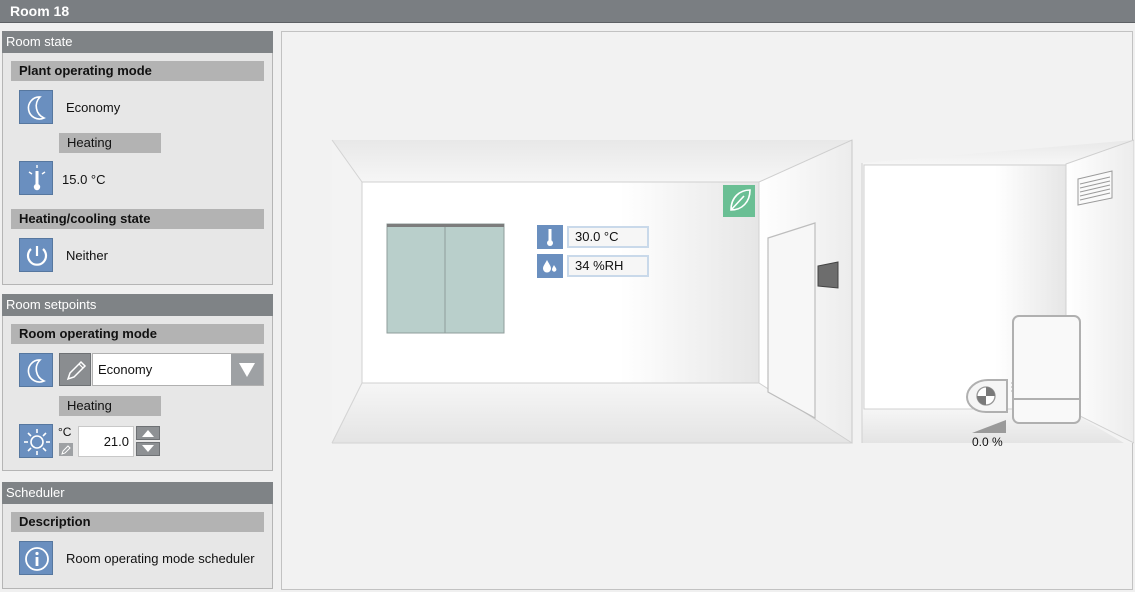 Image resolution: width=1135 pixels, height=592 pixels. I want to click on plant-mode-value: Economy, so click(93, 107).